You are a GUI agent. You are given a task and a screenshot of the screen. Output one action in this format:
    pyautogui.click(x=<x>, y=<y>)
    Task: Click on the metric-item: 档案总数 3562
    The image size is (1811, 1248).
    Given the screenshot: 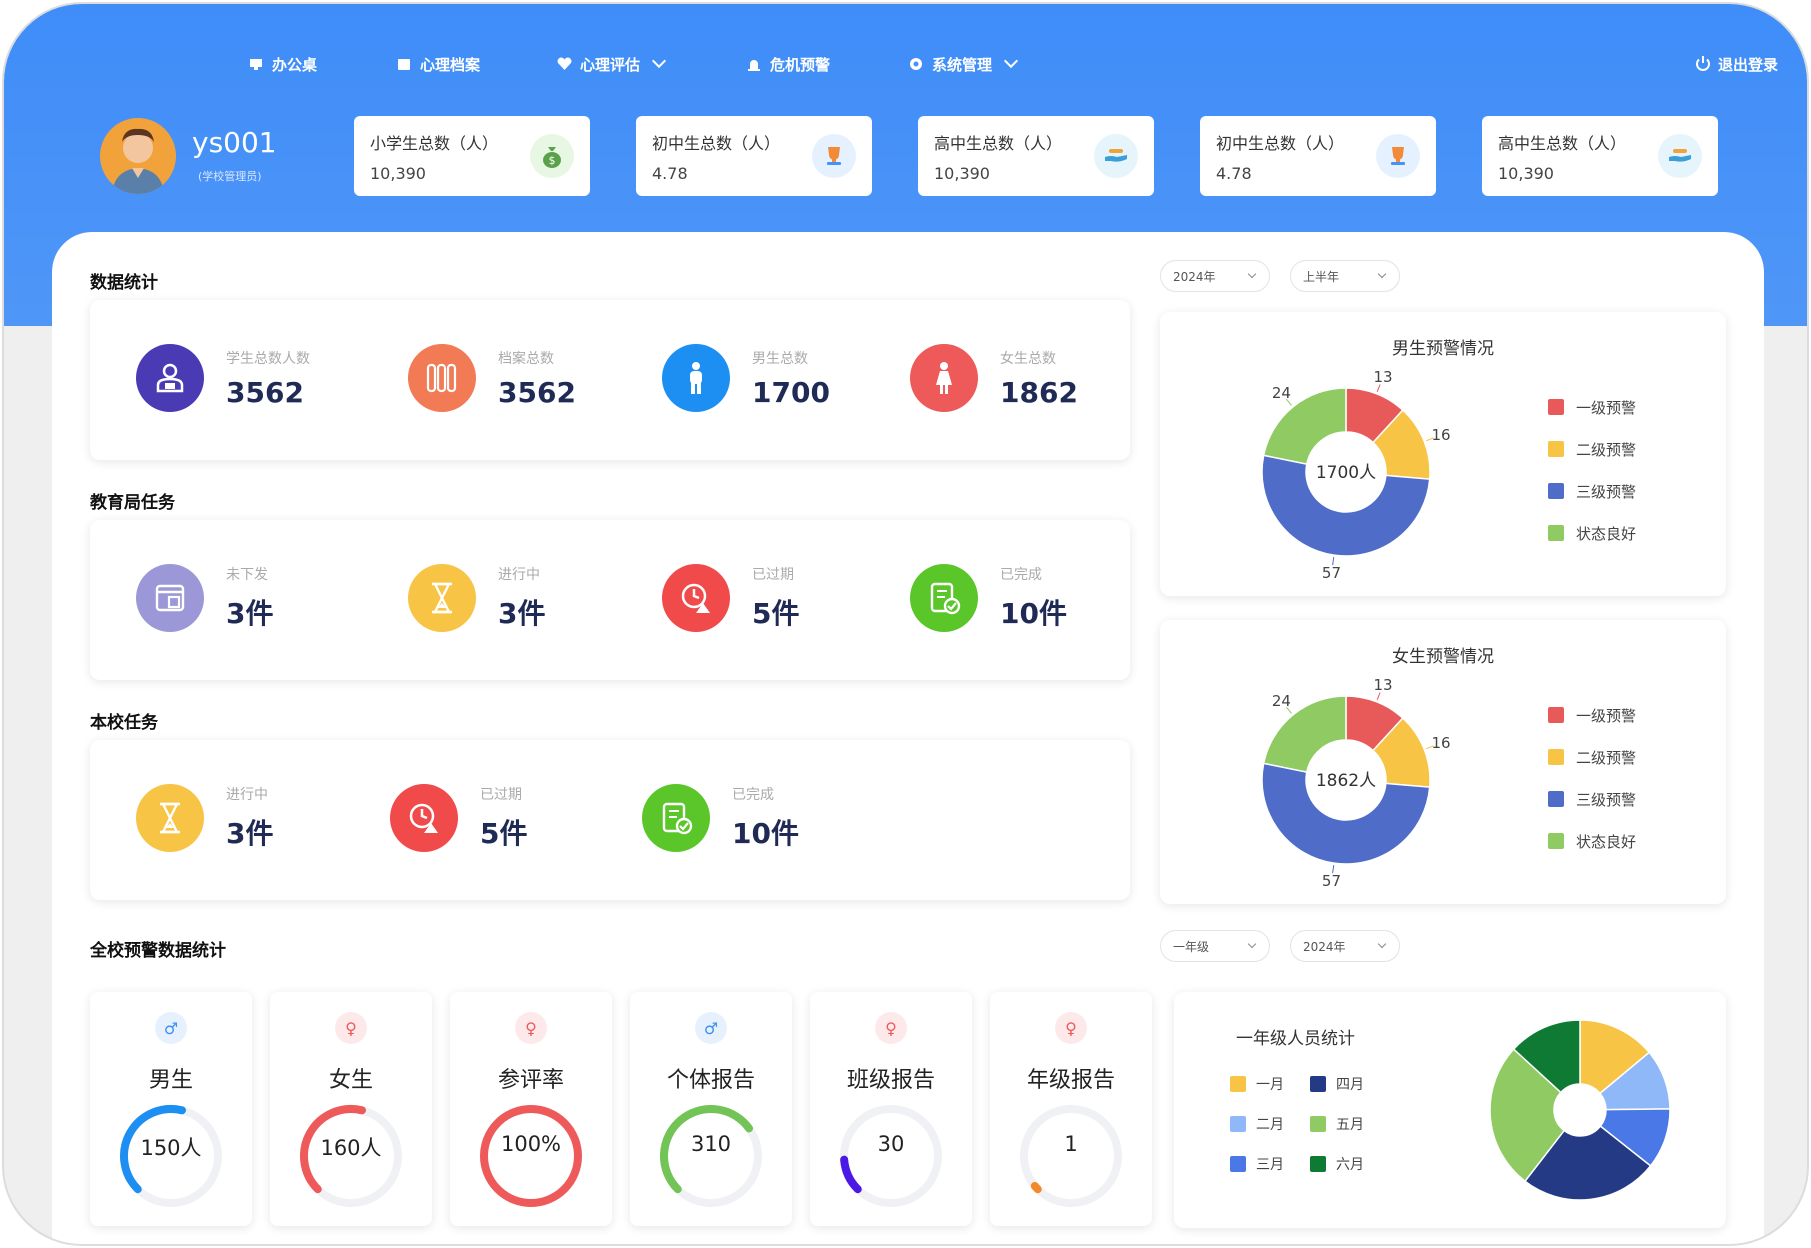 What is the action you would take?
    pyautogui.click(x=492, y=378)
    